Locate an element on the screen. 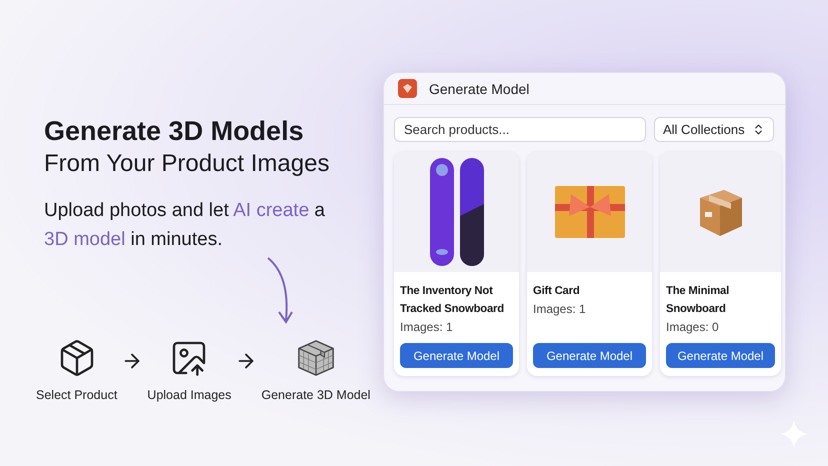 This screenshot has height=466, width=828. step-label: Upload Images is located at coordinates (189, 395).